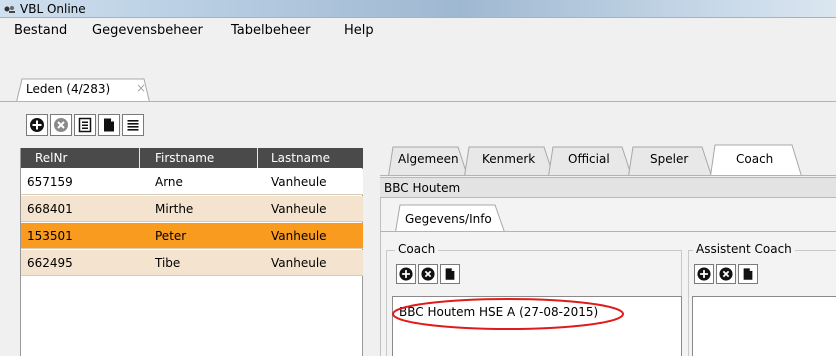 The height and width of the screenshot is (356, 836). I want to click on assistant-coach-list, so click(764, 326).